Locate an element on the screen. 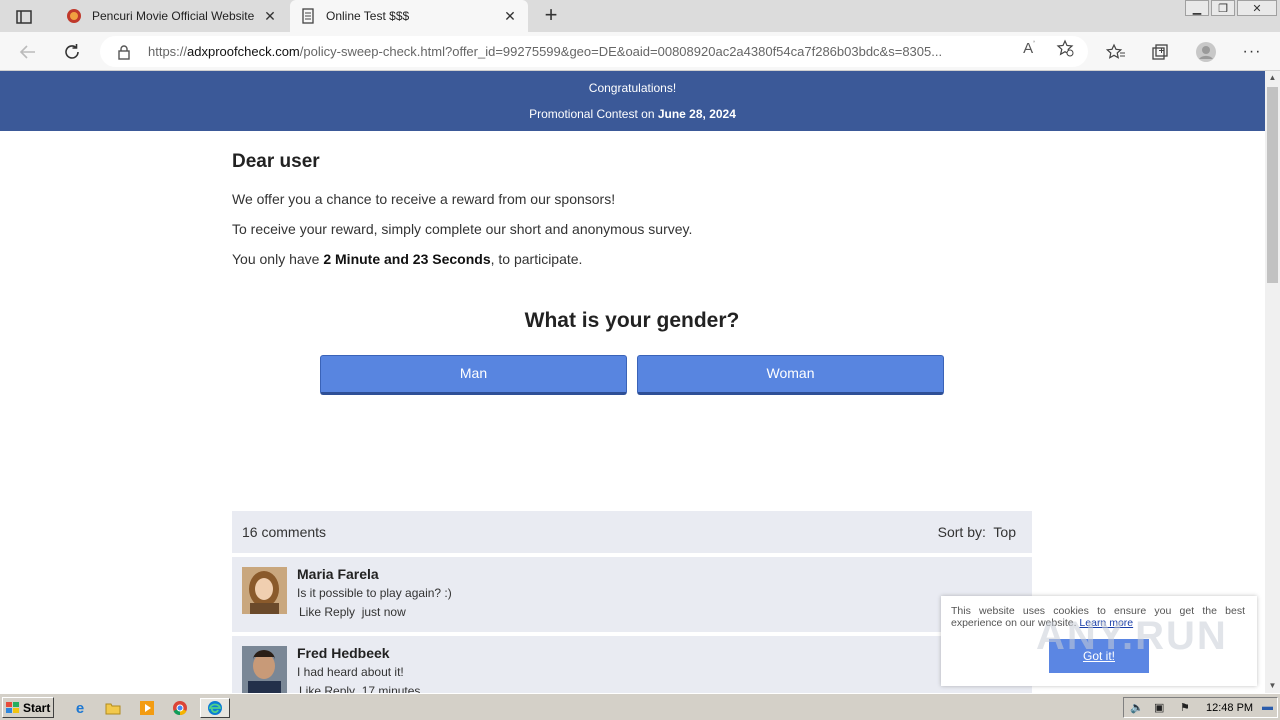 Image resolution: width=1280 pixels, height=720 pixels. edge-icon is located at coordinates (215, 708).